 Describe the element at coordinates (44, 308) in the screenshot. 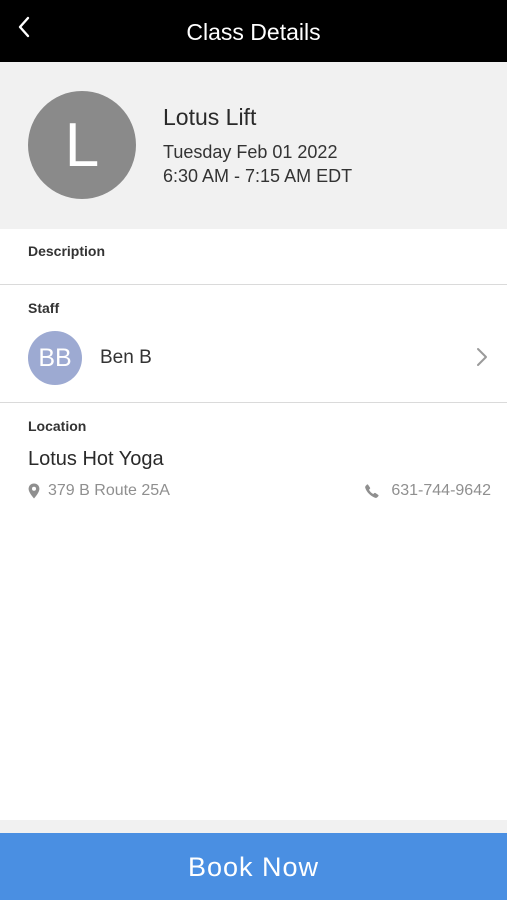

I see `staff-label: Staff` at that location.